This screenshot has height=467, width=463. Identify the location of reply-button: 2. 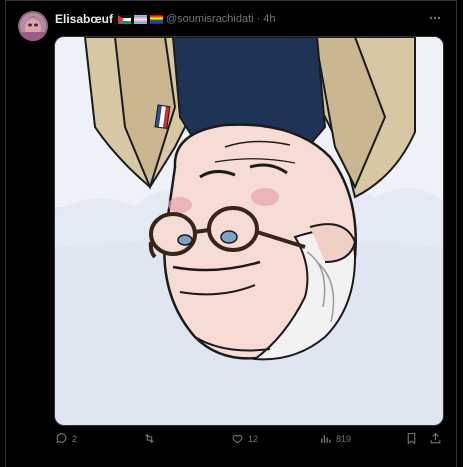
(66, 438).